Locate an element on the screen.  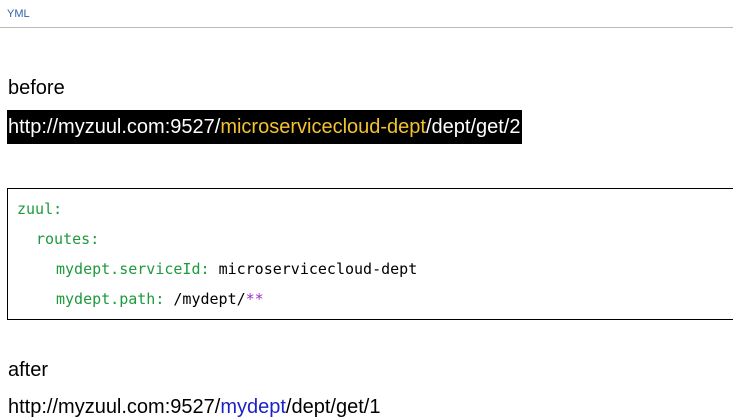
code-language-label: YML is located at coordinates (366, 14).